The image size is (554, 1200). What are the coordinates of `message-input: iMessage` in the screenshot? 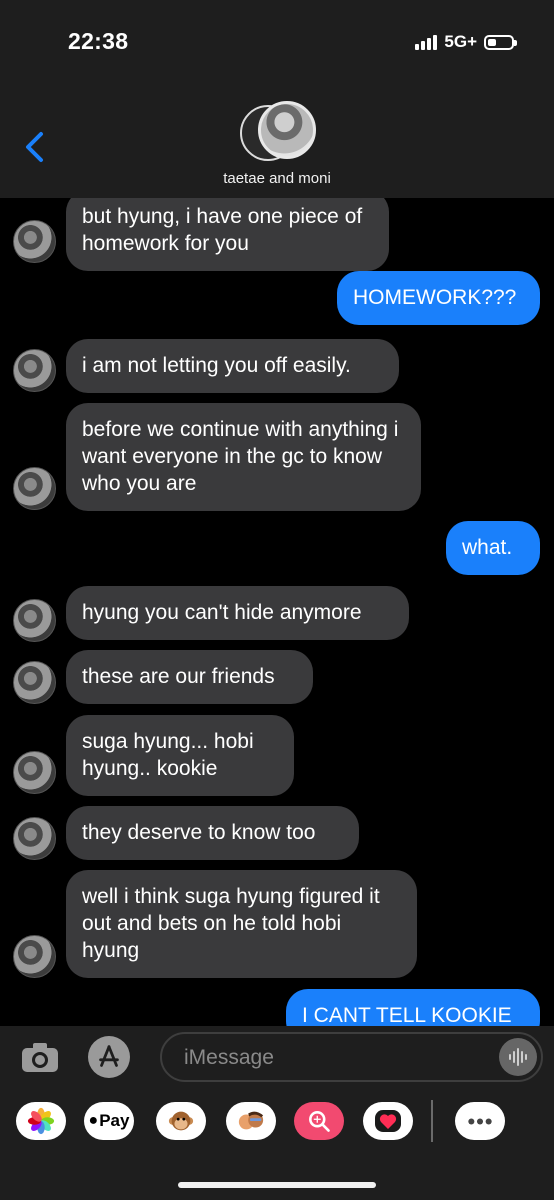 It's located at (351, 1057).